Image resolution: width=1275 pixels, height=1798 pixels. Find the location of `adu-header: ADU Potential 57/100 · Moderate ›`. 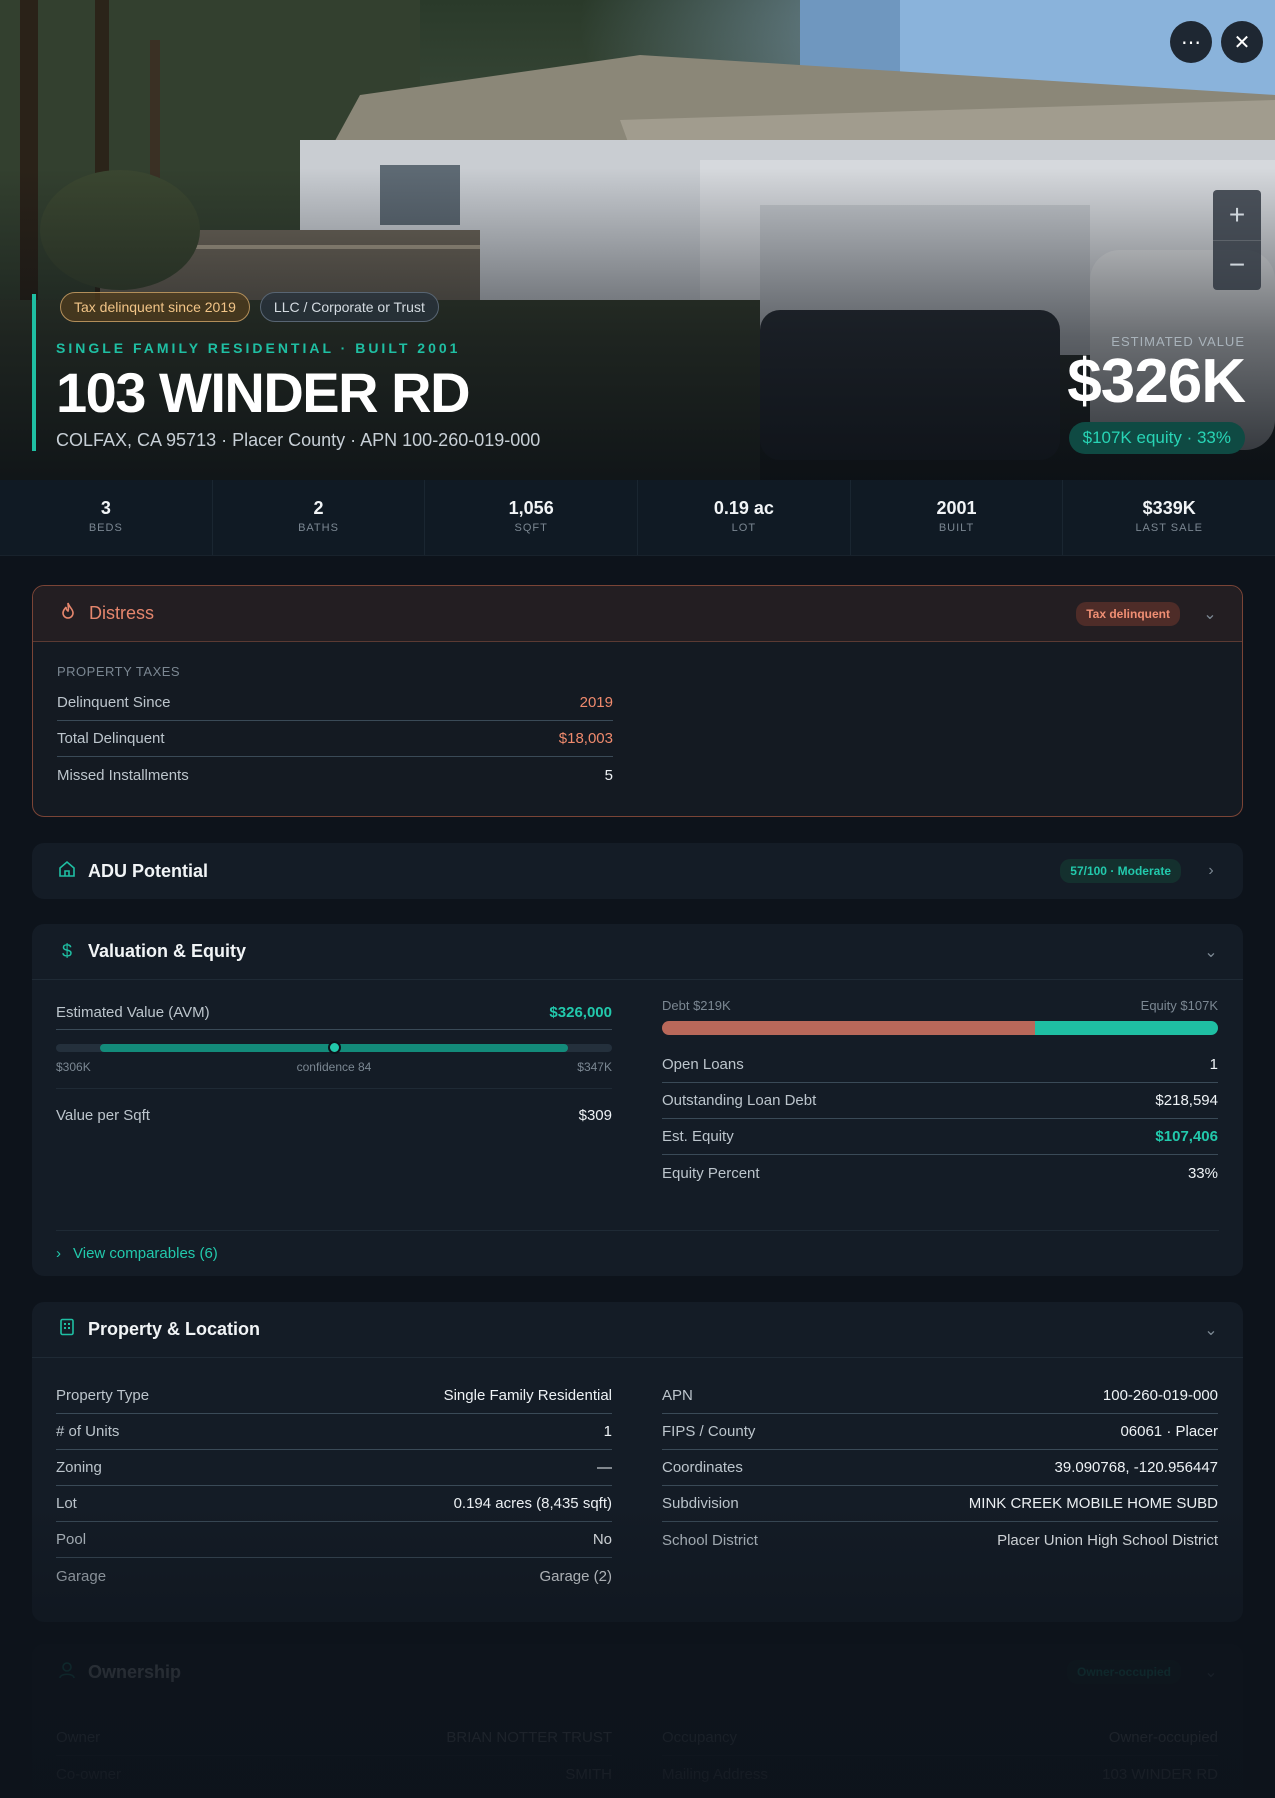

adu-header: ADU Potential 57/100 · Moderate › is located at coordinates (637, 871).